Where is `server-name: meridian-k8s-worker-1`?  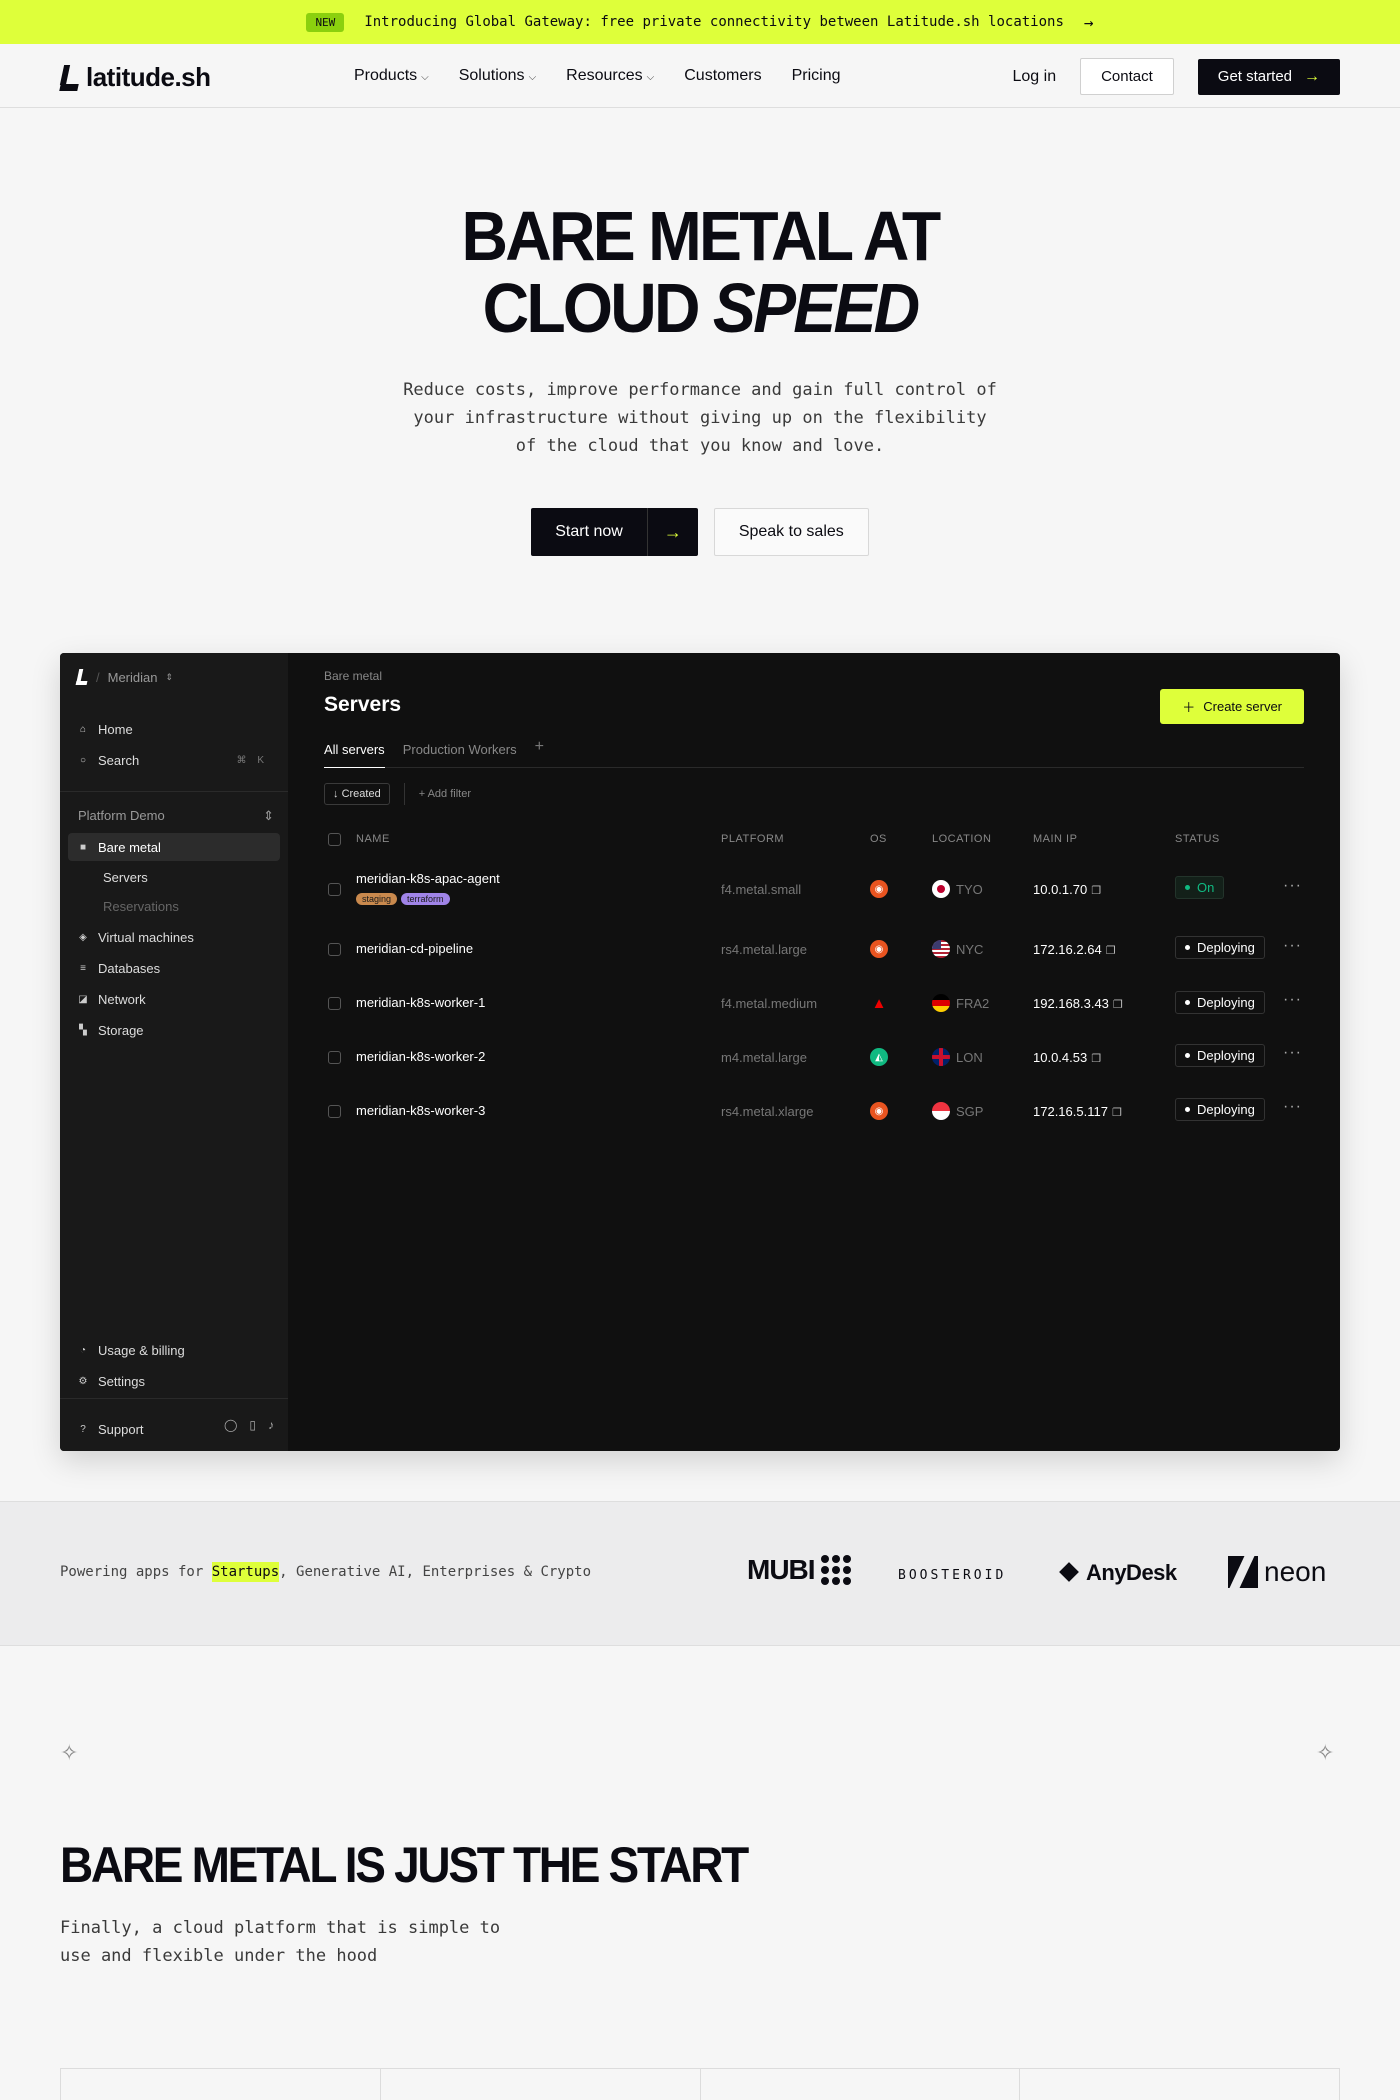
server-name: meridian-k8s-worker-1 is located at coordinates (420, 1002).